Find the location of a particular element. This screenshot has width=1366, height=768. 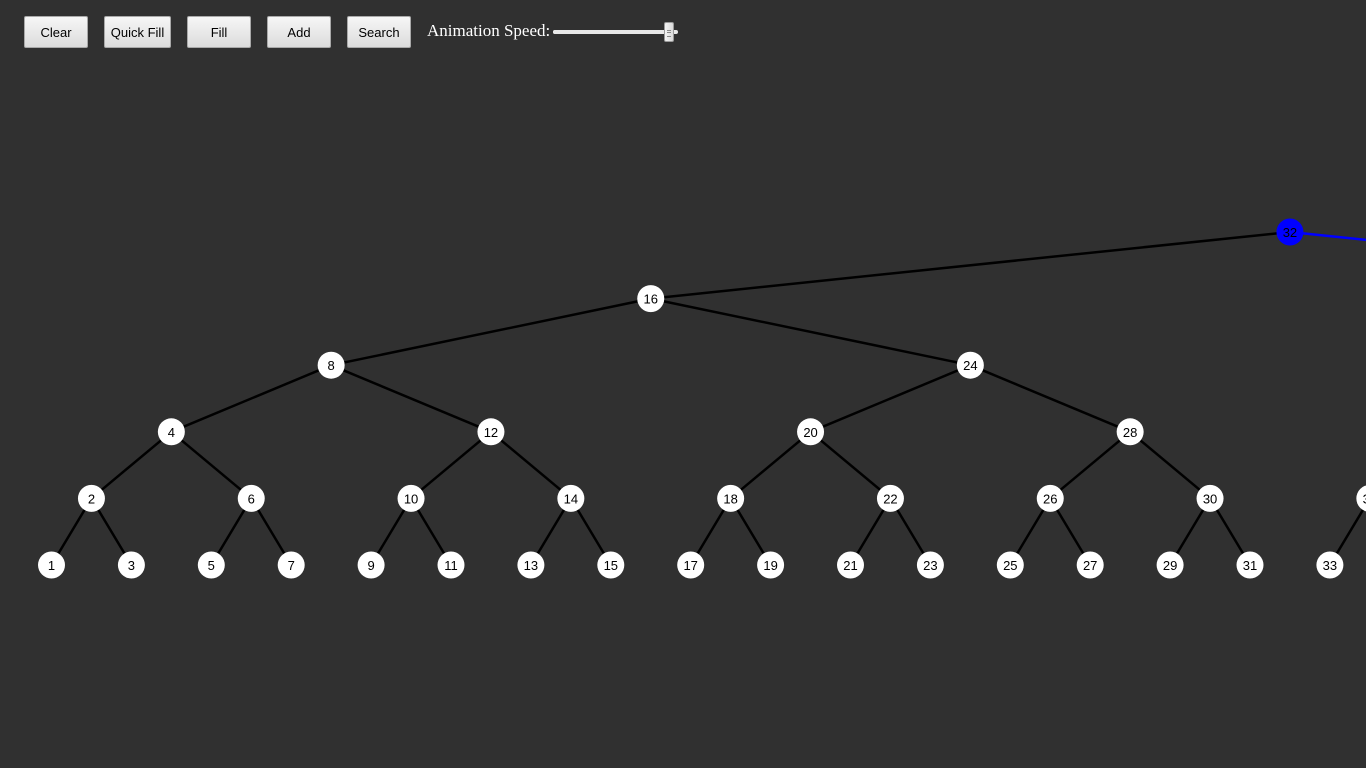

tree-node-label: 29 is located at coordinates (1170, 565).